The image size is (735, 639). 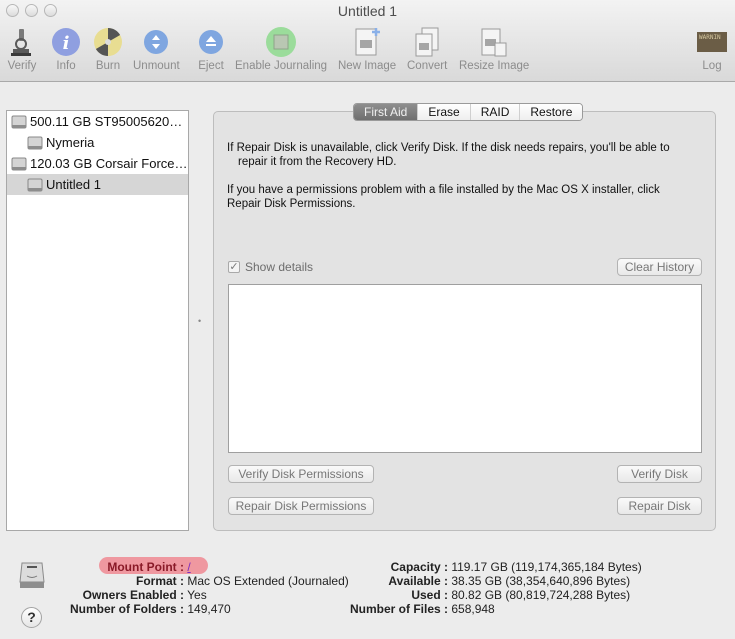 I want to click on eject-button: Eject, so click(x=211, y=49).